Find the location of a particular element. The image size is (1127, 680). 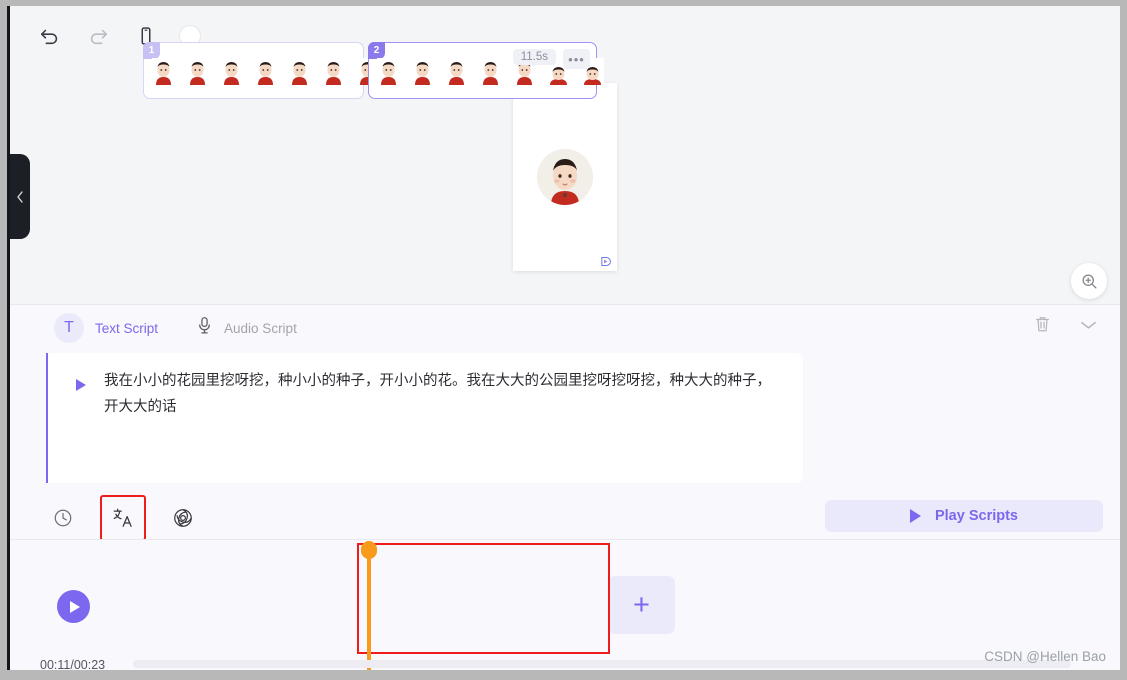

play-icon is located at coordinates (915, 516).